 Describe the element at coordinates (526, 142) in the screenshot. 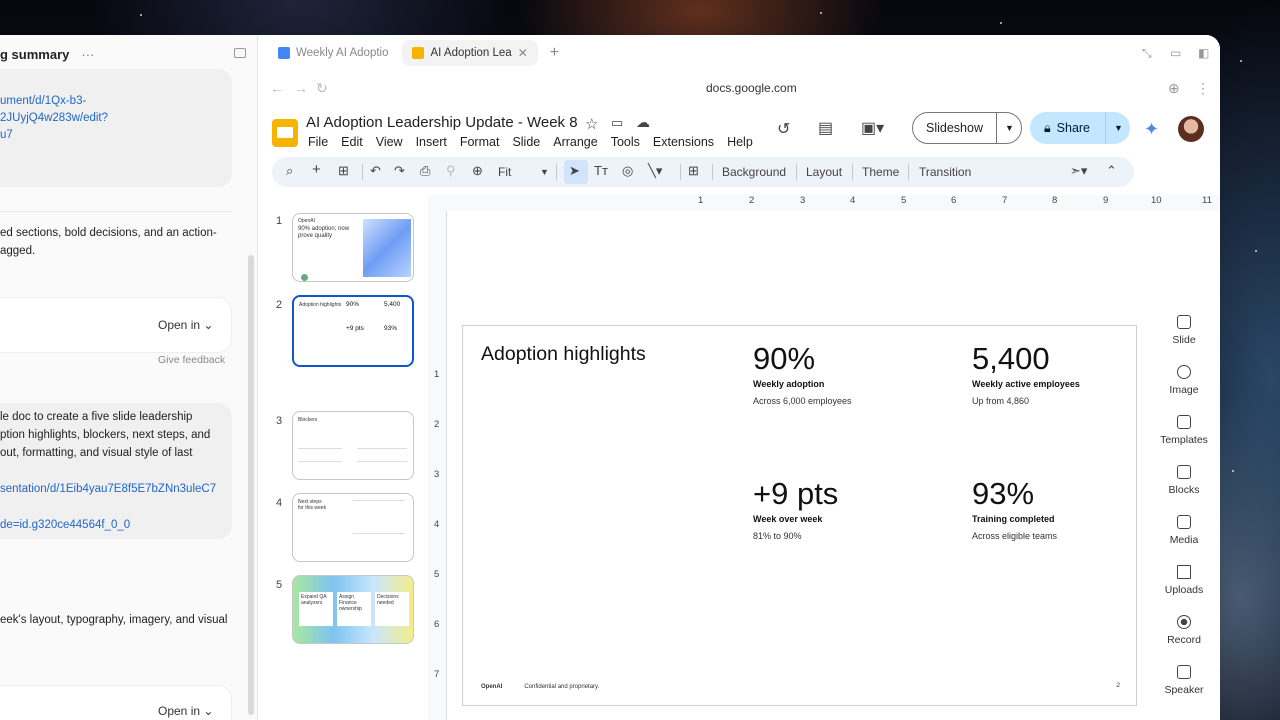

I see `menu-slide: Slide` at that location.